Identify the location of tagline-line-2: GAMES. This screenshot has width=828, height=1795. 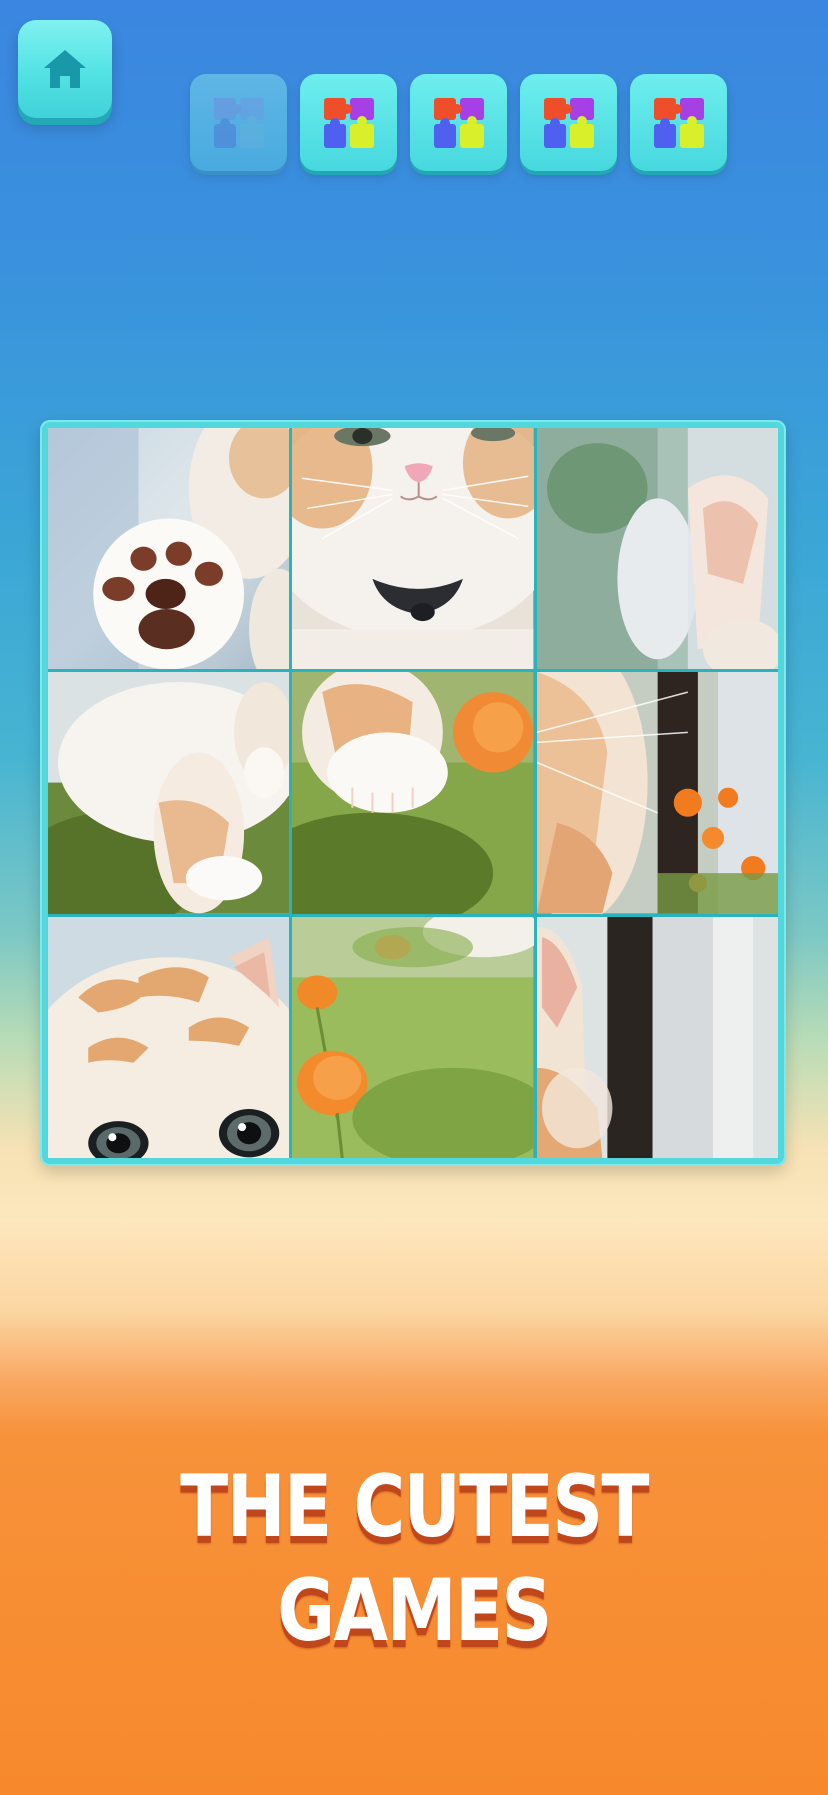
(414, 1611).